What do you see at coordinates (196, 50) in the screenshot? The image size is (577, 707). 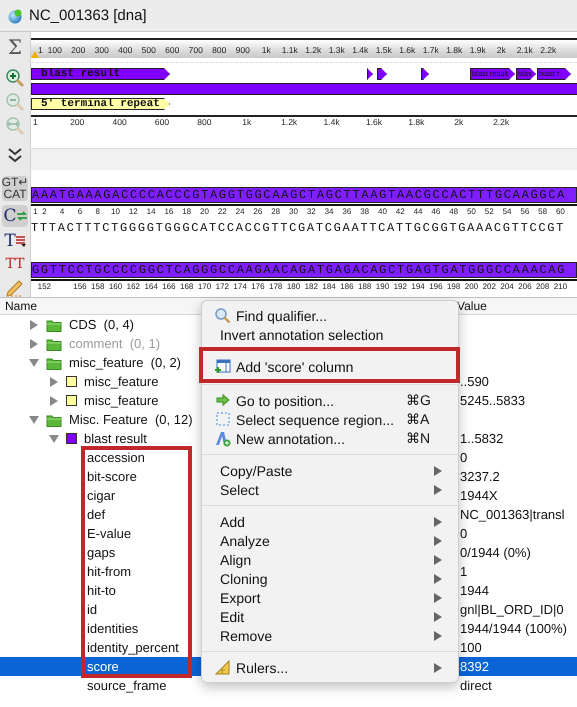 I see `ruler-label: 700` at bounding box center [196, 50].